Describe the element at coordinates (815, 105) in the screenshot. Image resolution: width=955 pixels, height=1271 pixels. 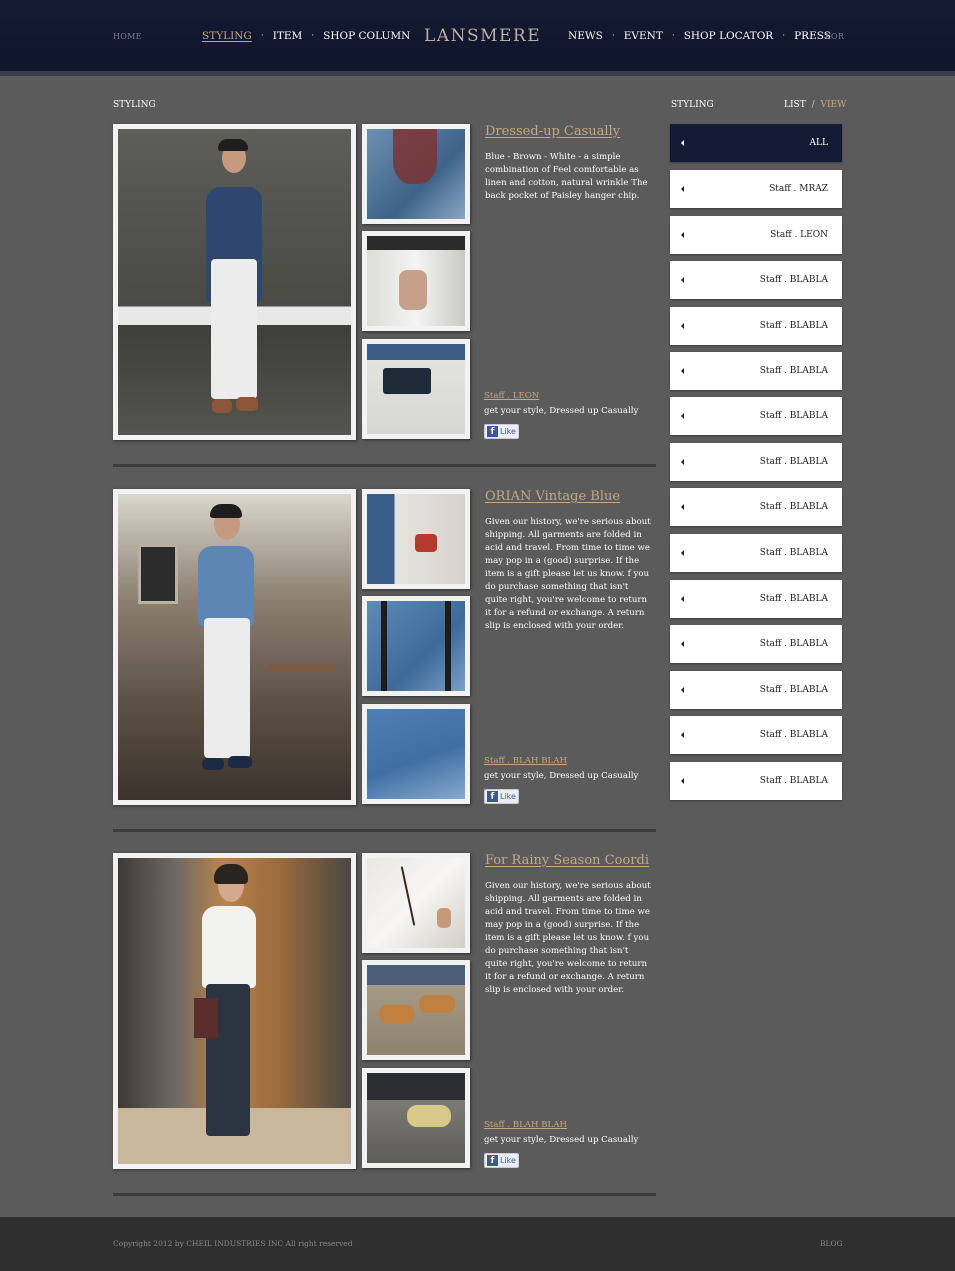
I see `view-toggle: LIST / VIEW` at that location.